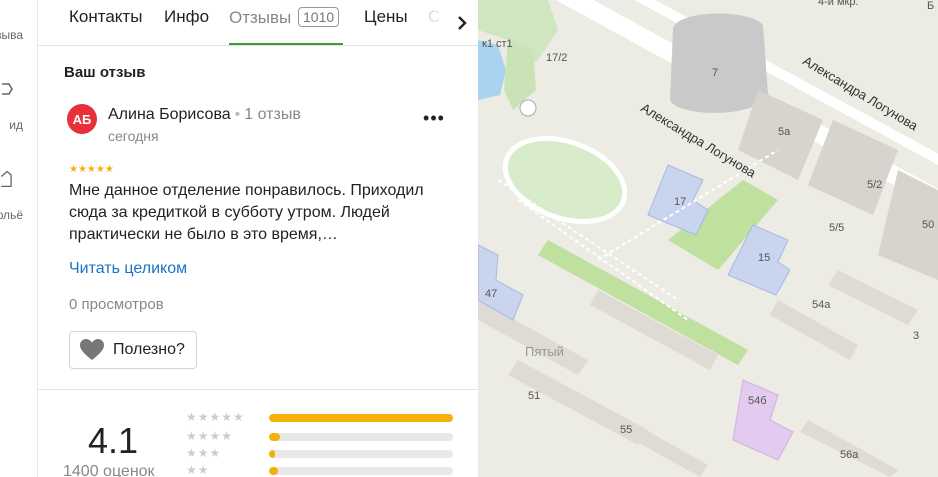 Image resolution: width=938 pixels, height=477 pixels. I want to click on left-rail: отзыва ид рльё, so click(19, 238).